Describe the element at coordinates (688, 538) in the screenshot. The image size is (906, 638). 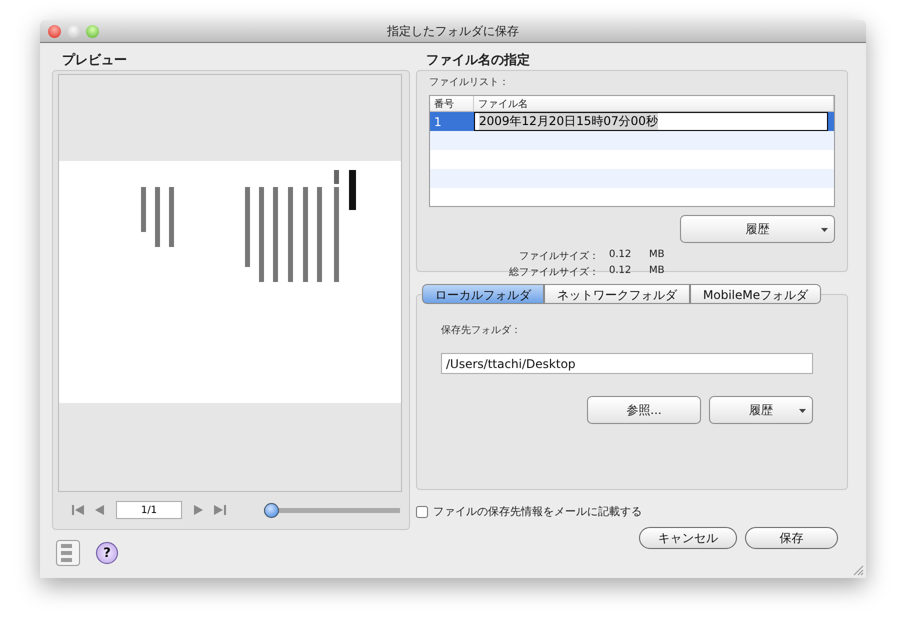
I see `cancel-button: キャンセル` at that location.